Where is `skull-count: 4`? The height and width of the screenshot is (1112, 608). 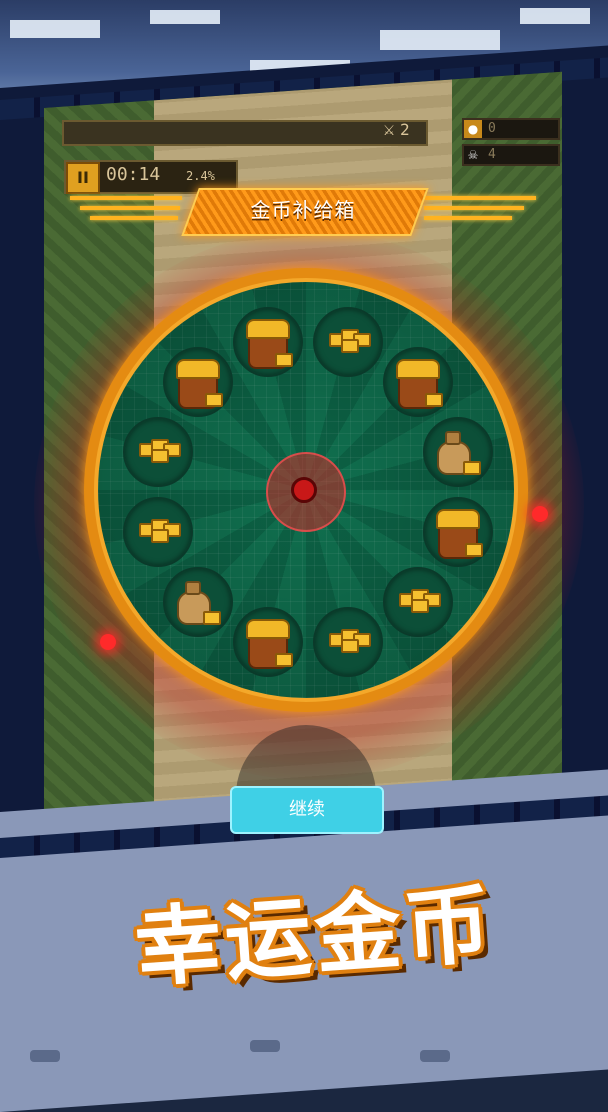
skull-count: 4 is located at coordinates (492, 154).